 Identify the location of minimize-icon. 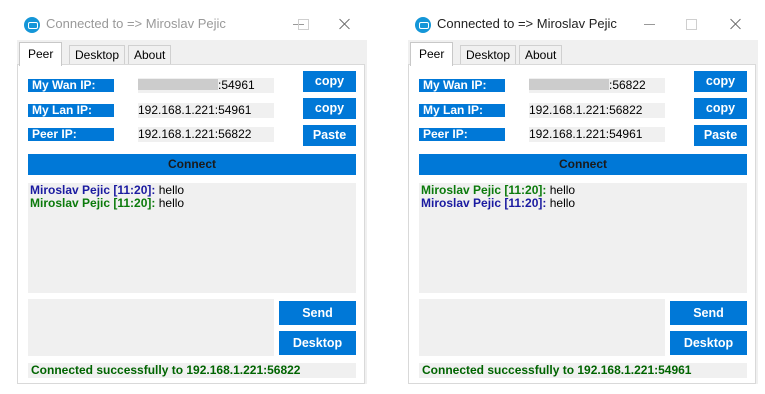
(650, 24).